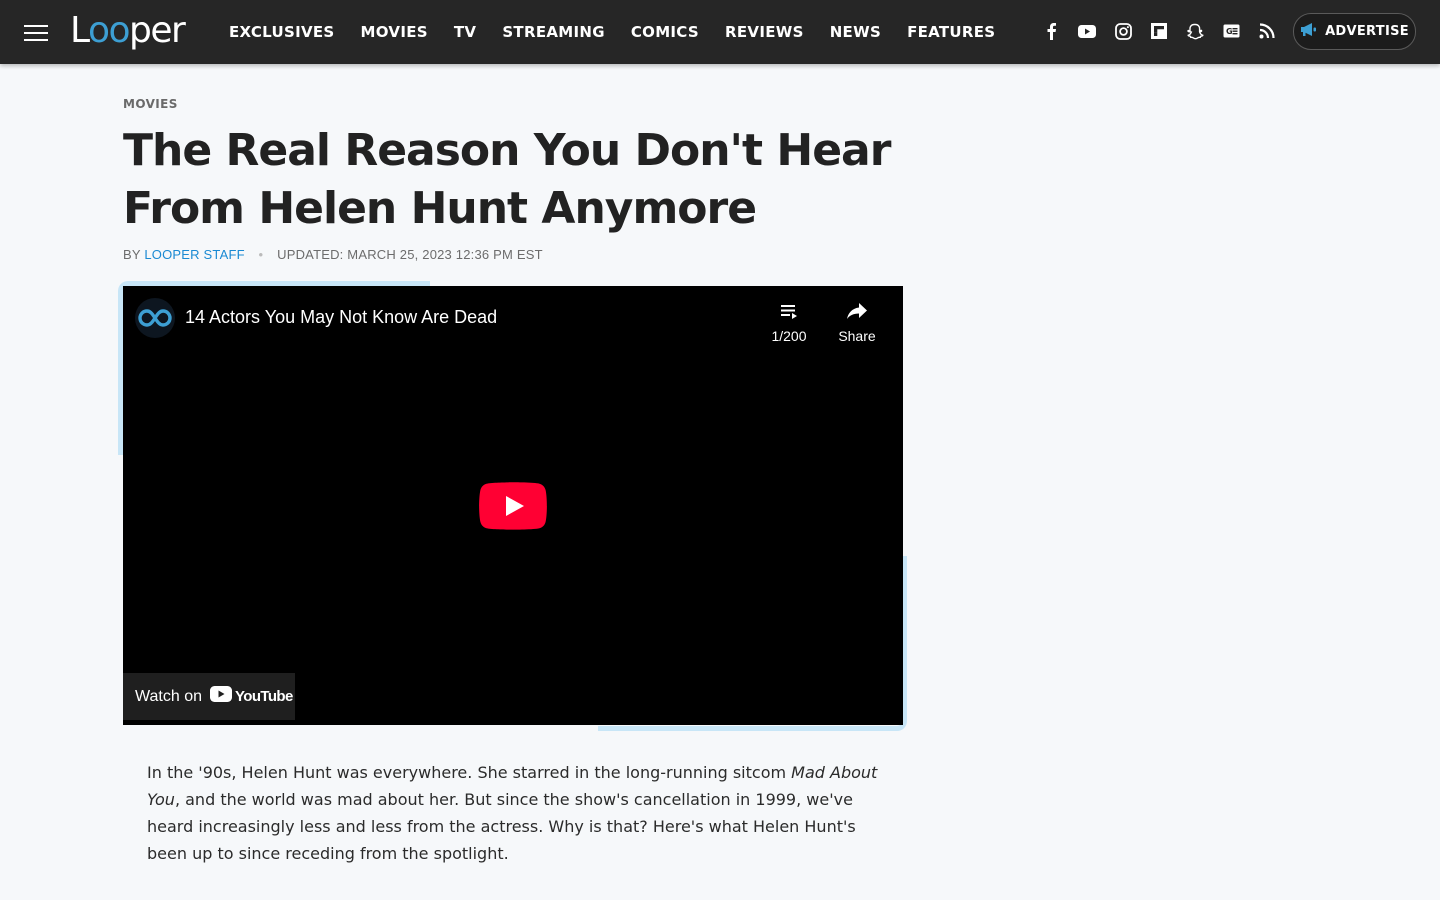 The image size is (1440, 900). Describe the element at coordinates (1308, 32) in the screenshot. I see `megaphone-icon` at that location.